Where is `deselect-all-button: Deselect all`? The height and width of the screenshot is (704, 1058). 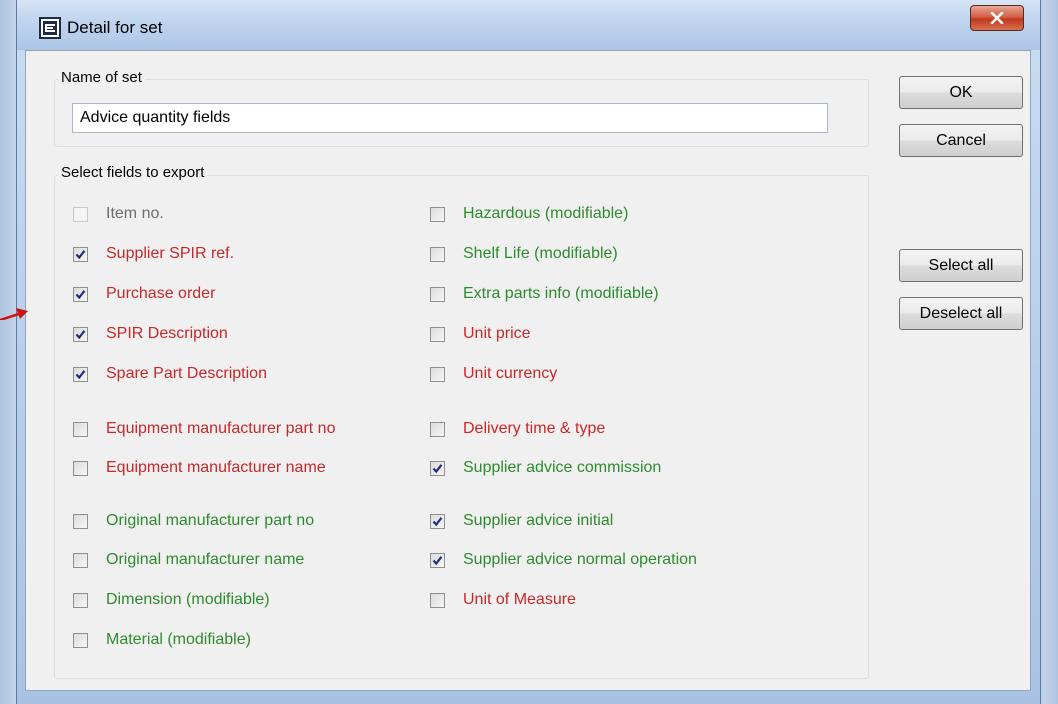 deselect-all-button: Deselect all is located at coordinates (961, 313).